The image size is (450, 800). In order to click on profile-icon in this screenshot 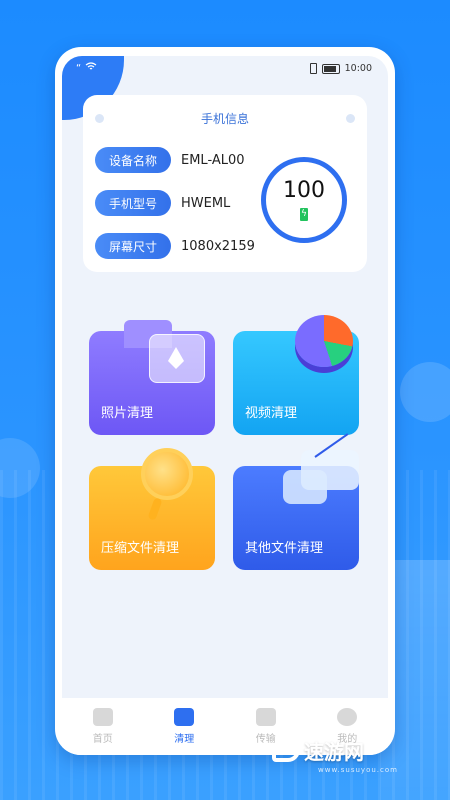, I will do `click(347, 717)`.